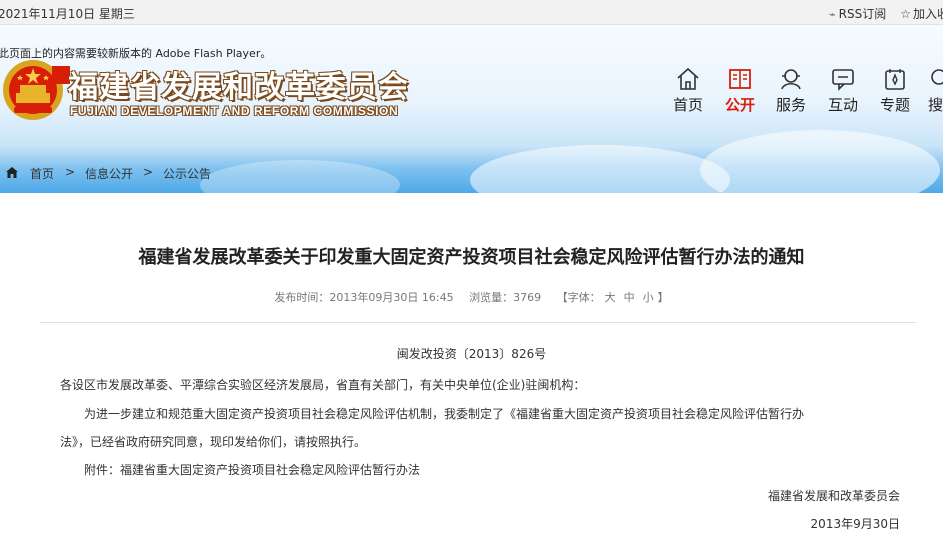 The height and width of the screenshot is (540, 943). I want to click on nav-service-label: 服务, so click(790, 105).